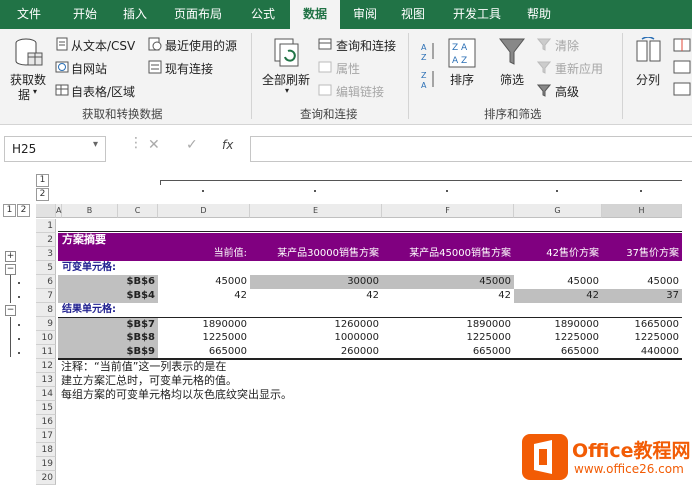 This screenshot has height=485, width=692. What do you see at coordinates (108, 296) in the screenshot?
I see `ref-cell: $B$4` at bounding box center [108, 296].